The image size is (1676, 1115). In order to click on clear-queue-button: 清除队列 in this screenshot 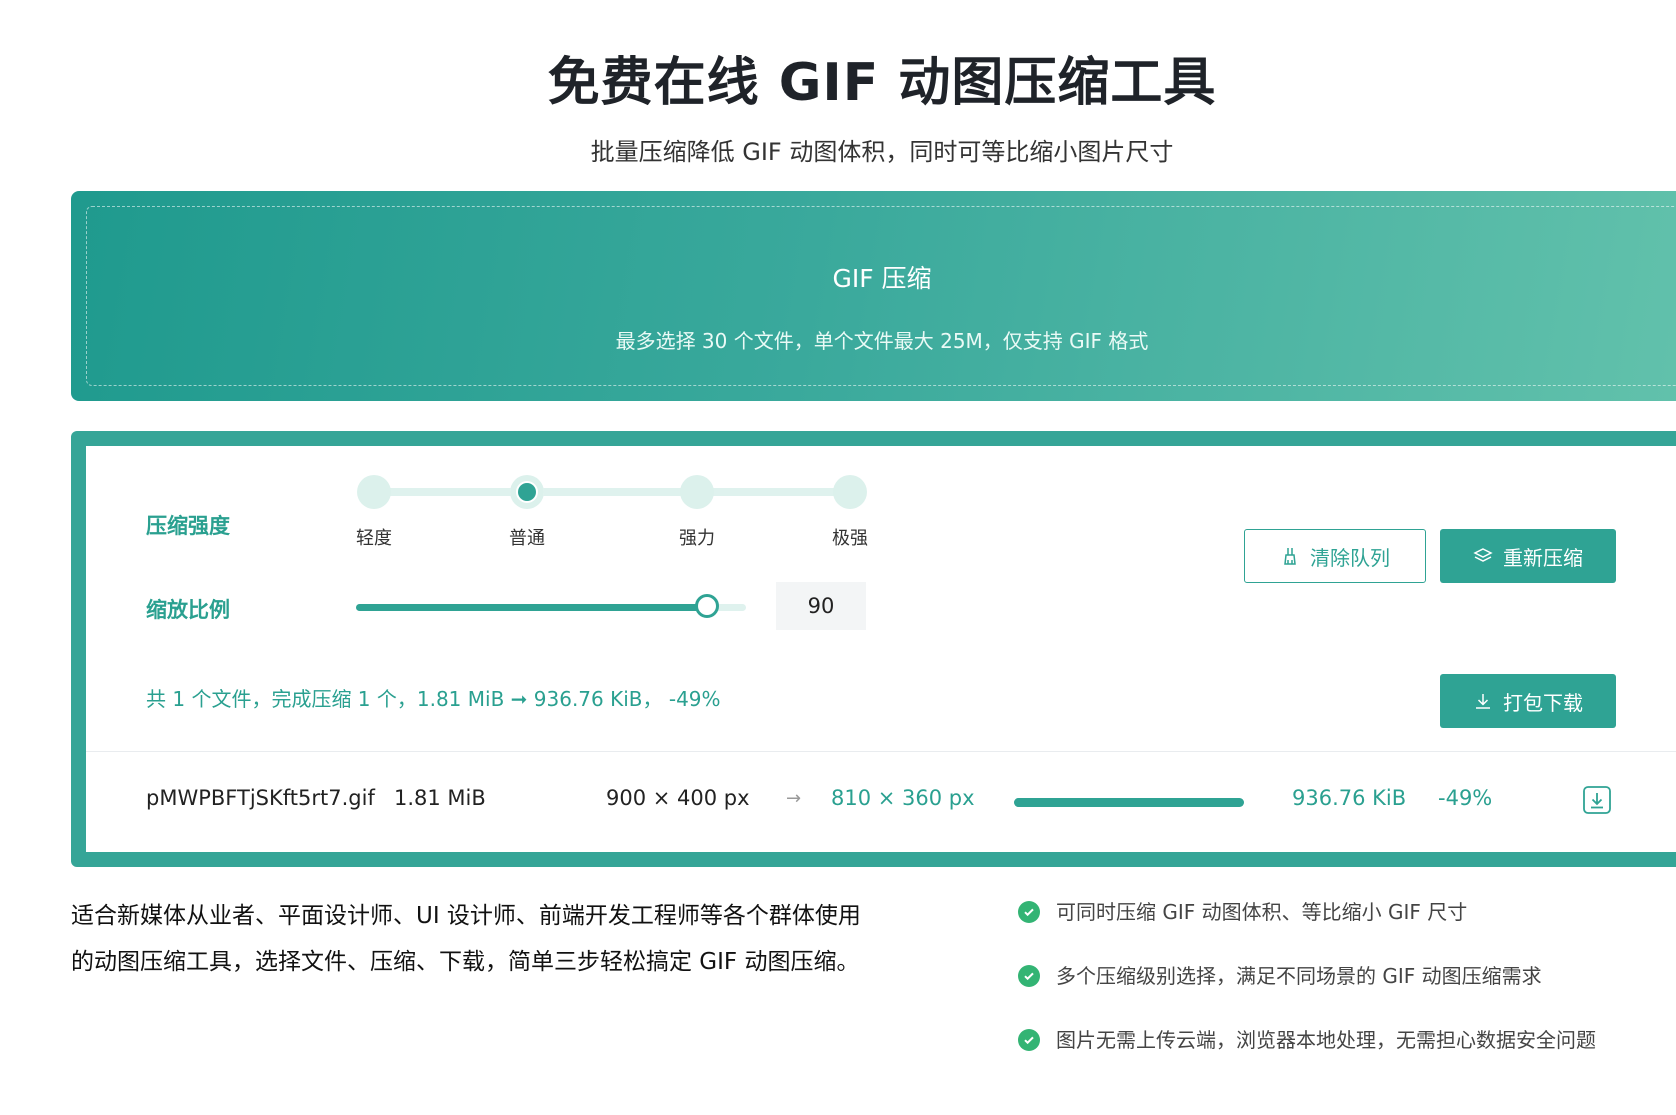, I will do `click(1335, 556)`.